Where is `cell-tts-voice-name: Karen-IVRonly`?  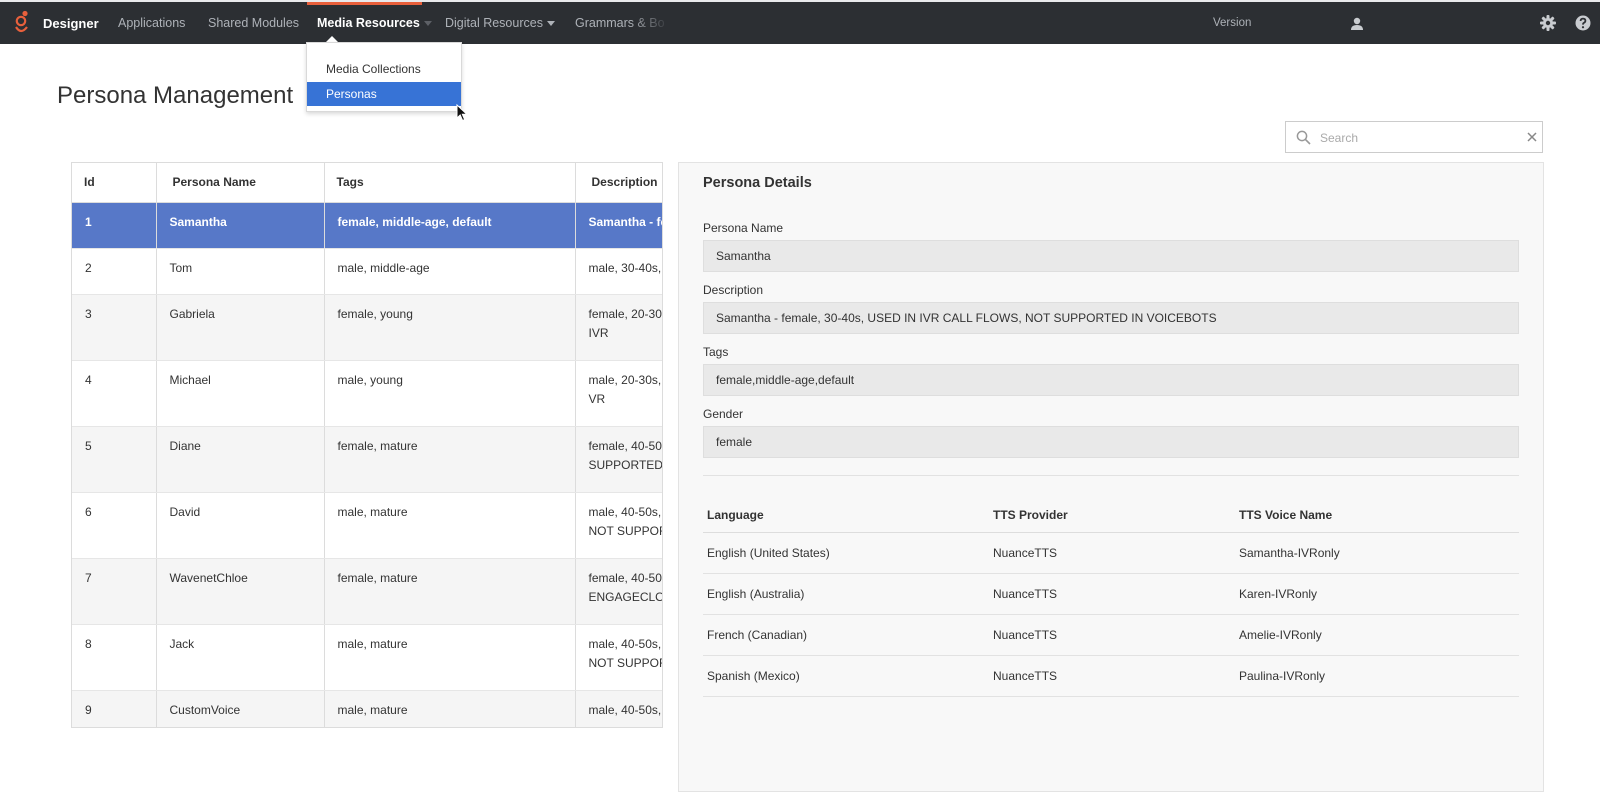
cell-tts-voice-name: Karen-IVRonly is located at coordinates (1377, 594).